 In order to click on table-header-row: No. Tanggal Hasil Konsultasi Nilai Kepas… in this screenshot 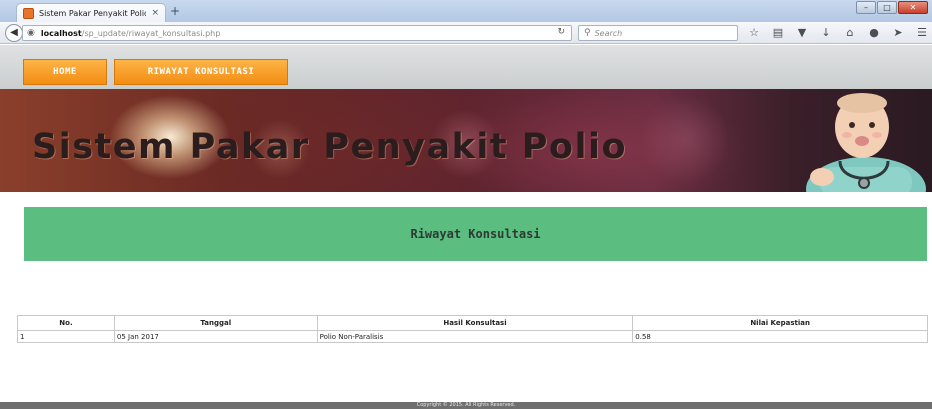, I will do `click(472, 323)`.